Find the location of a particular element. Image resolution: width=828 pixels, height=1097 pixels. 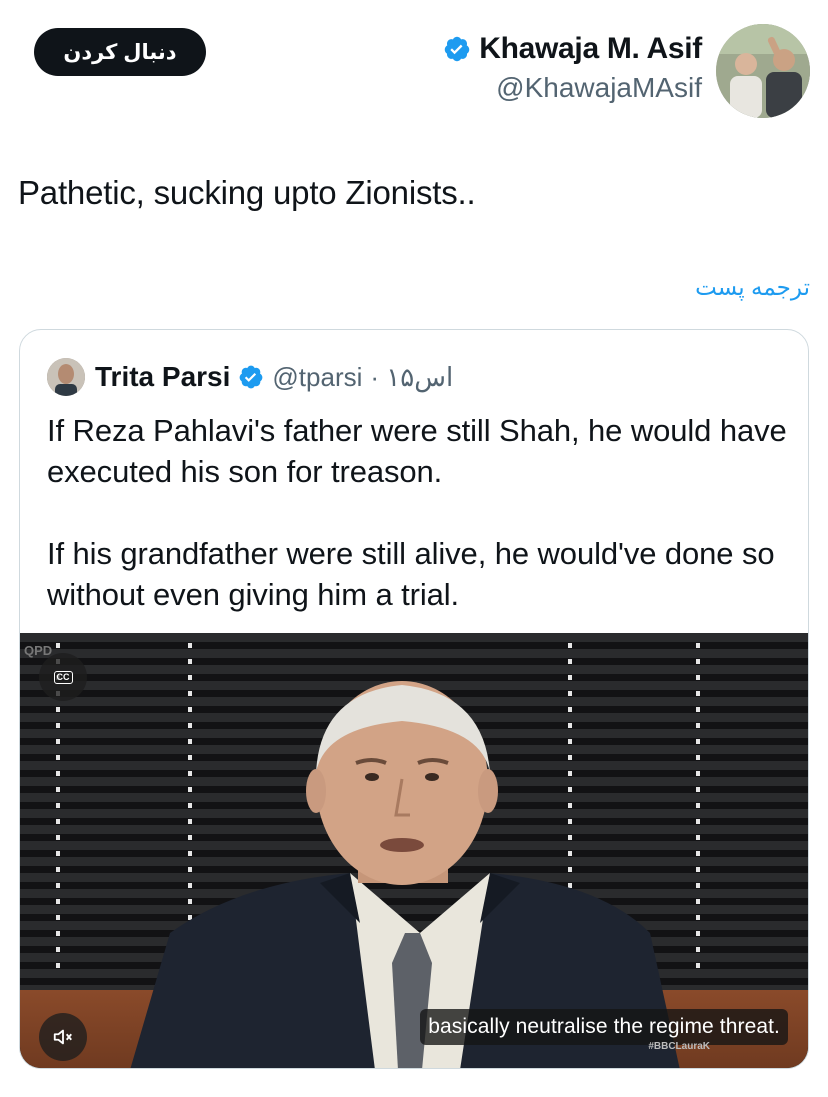

speaker-muted-icon is located at coordinates (62, 1037).